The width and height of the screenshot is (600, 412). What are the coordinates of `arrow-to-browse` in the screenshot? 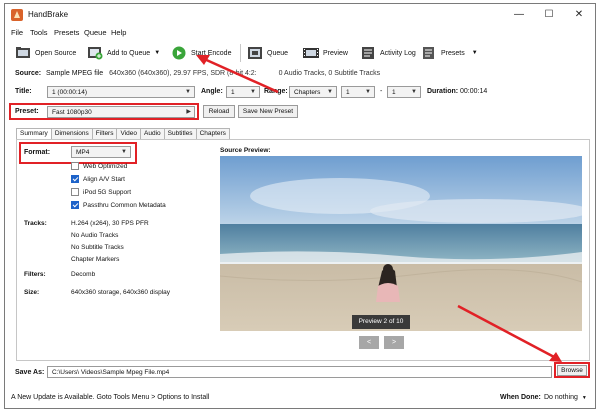 It's located at (509, 333).